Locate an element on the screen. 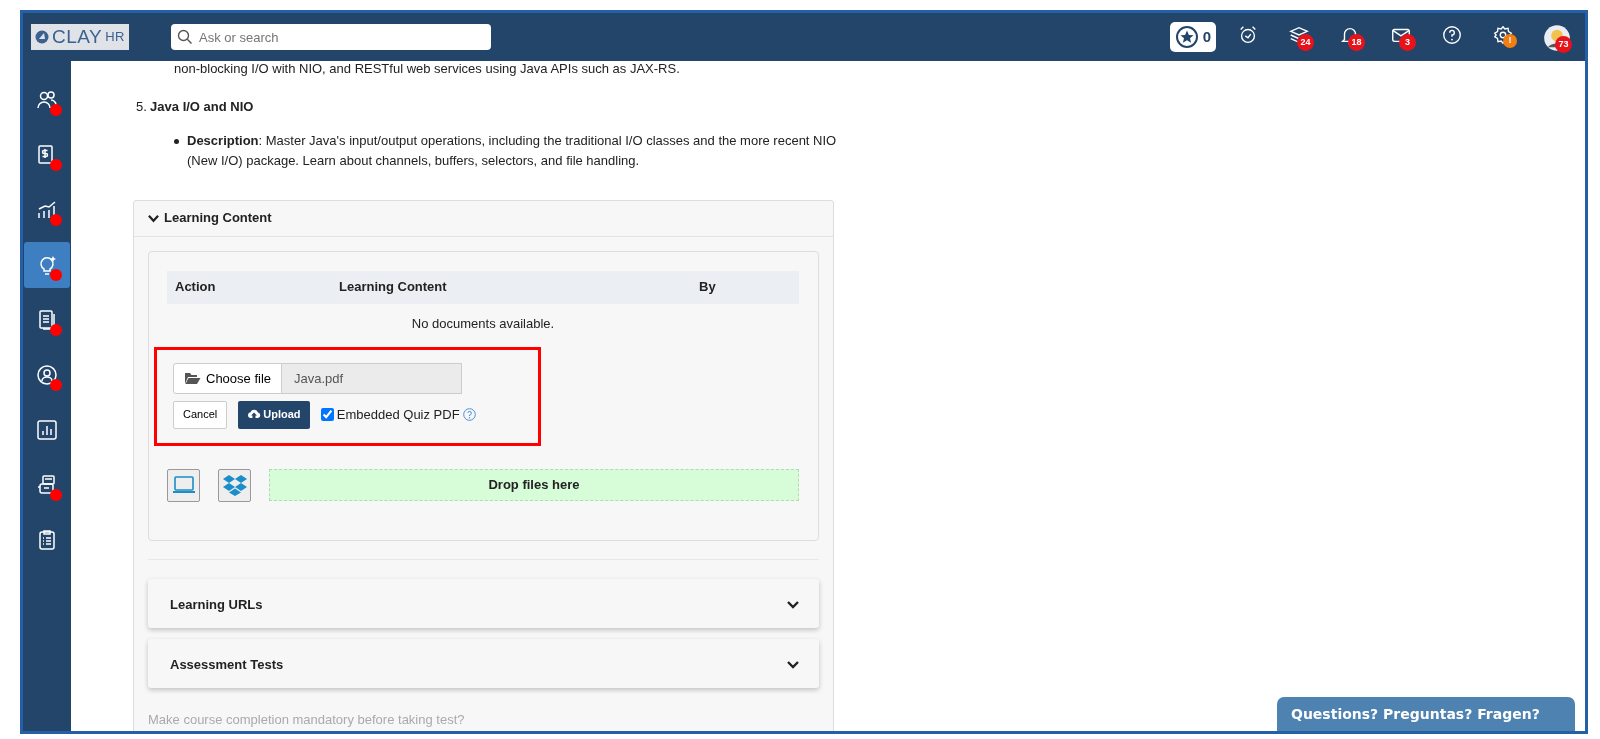  drop-zone: Drop files here is located at coordinates (534, 485).